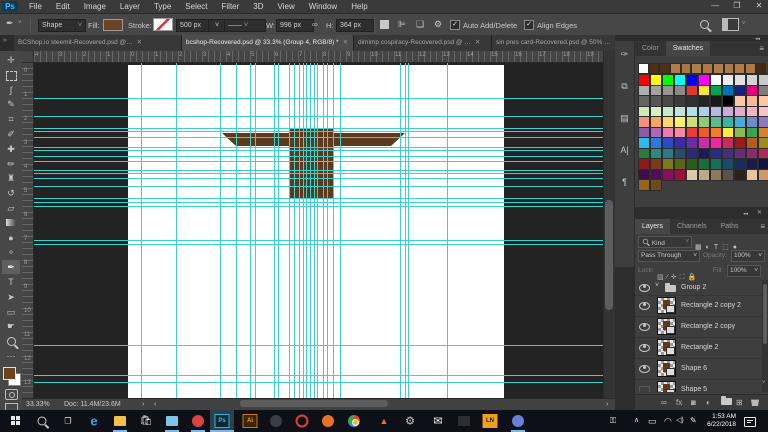 The width and height of the screenshot is (768, 432). I want to click on ruler-origin, so click(28, 57).